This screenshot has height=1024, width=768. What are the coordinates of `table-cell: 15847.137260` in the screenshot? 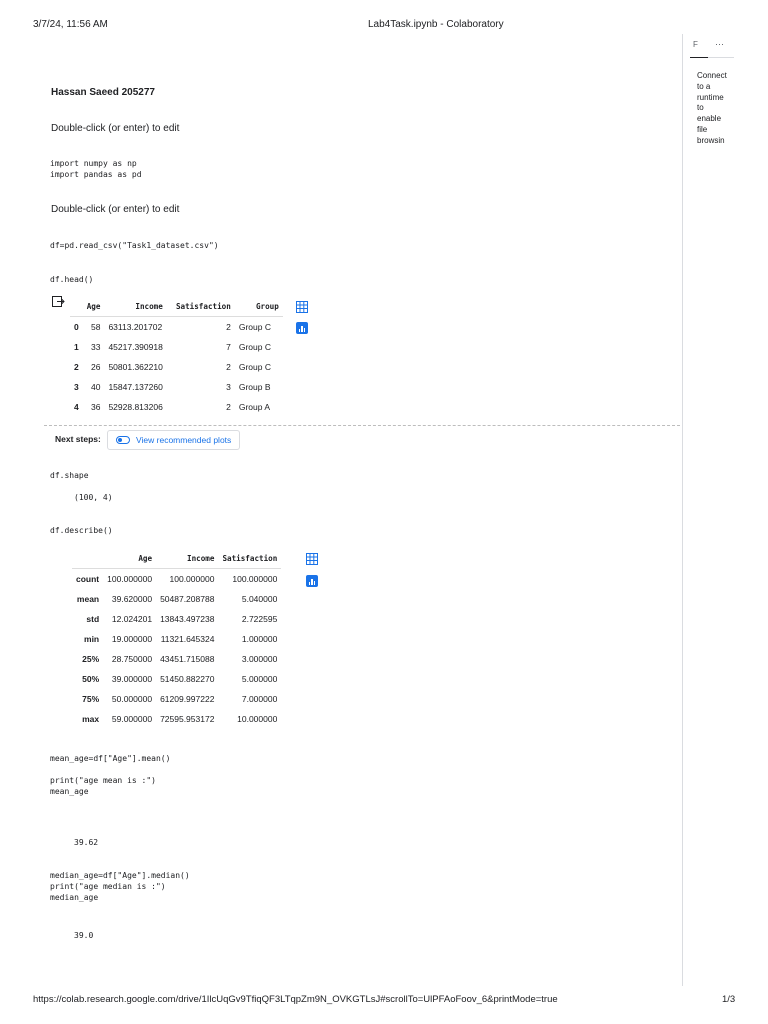 It's located at (135, 387).